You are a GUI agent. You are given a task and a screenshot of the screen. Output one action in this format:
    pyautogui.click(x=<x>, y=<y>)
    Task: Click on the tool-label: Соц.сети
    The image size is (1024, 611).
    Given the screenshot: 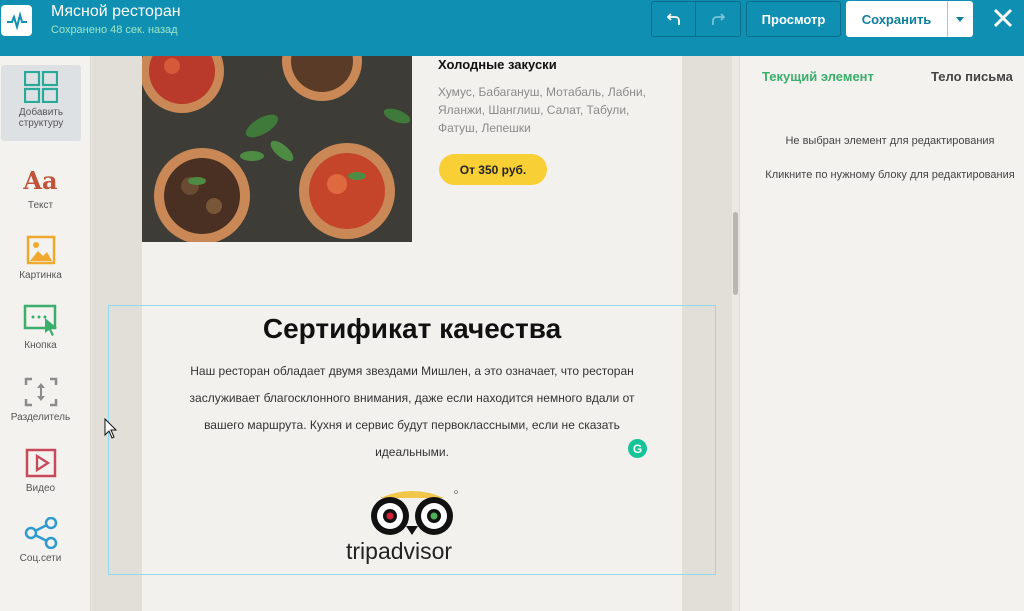 What is the action you would take?
    pyautogui.click(x=40, y=558)
    